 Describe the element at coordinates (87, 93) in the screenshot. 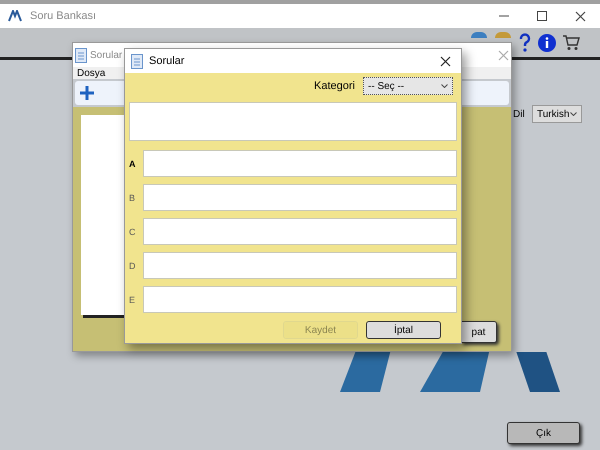

I see `add-icon` at that location.